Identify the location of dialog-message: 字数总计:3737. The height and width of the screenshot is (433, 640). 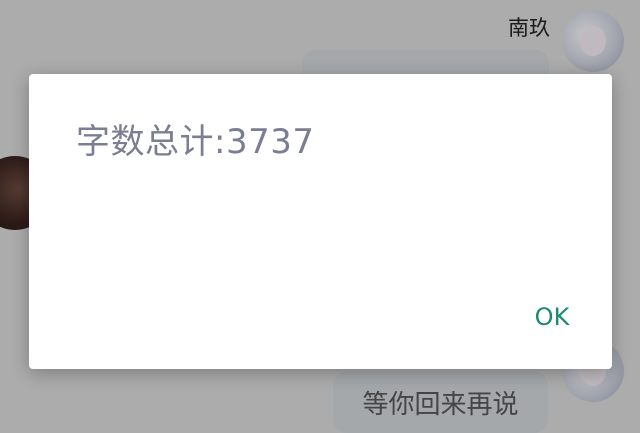
(195, 142).